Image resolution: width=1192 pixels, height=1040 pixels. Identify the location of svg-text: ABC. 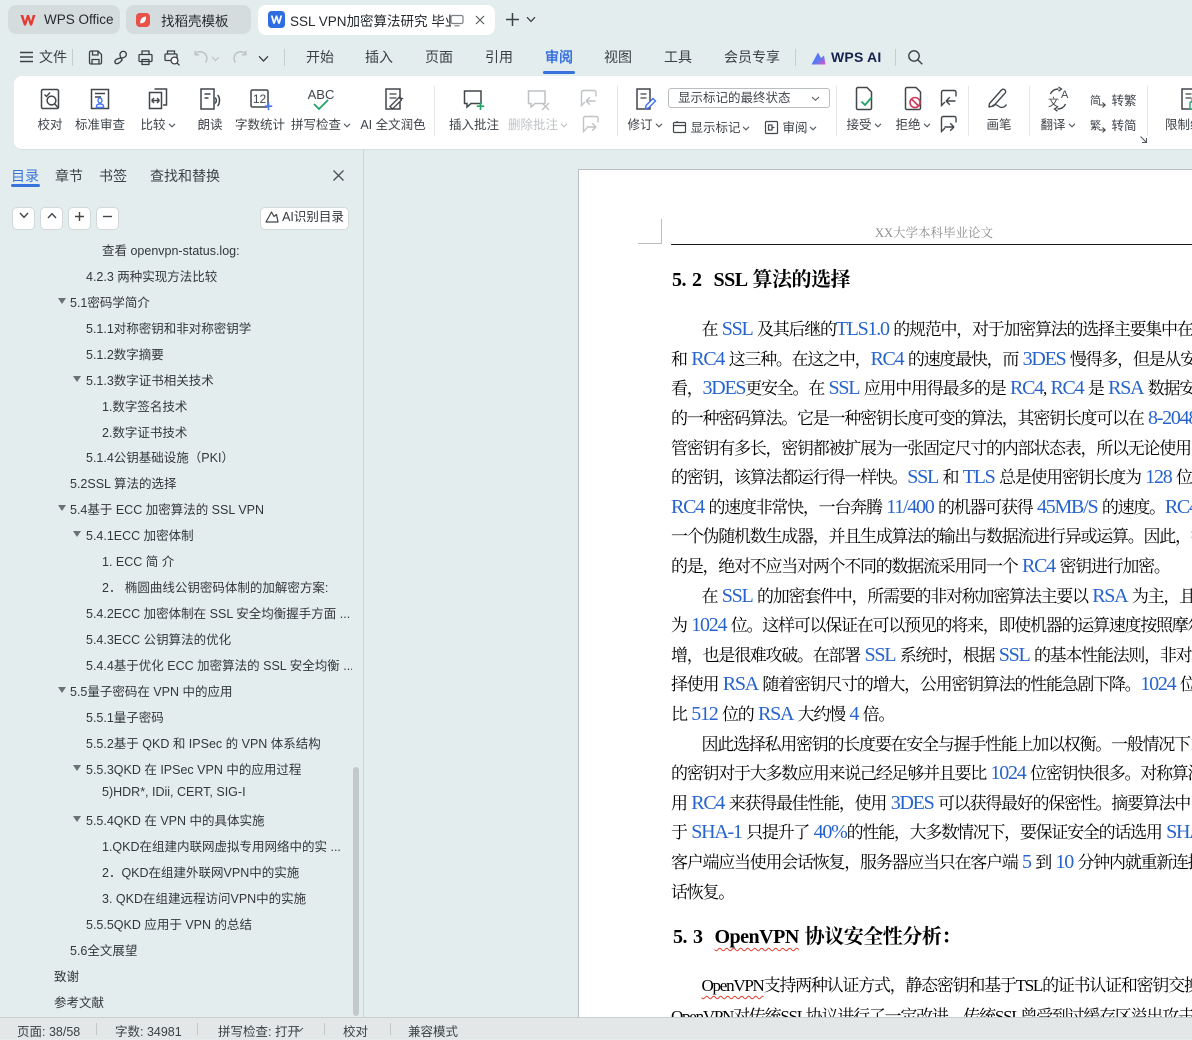
(321, 94).